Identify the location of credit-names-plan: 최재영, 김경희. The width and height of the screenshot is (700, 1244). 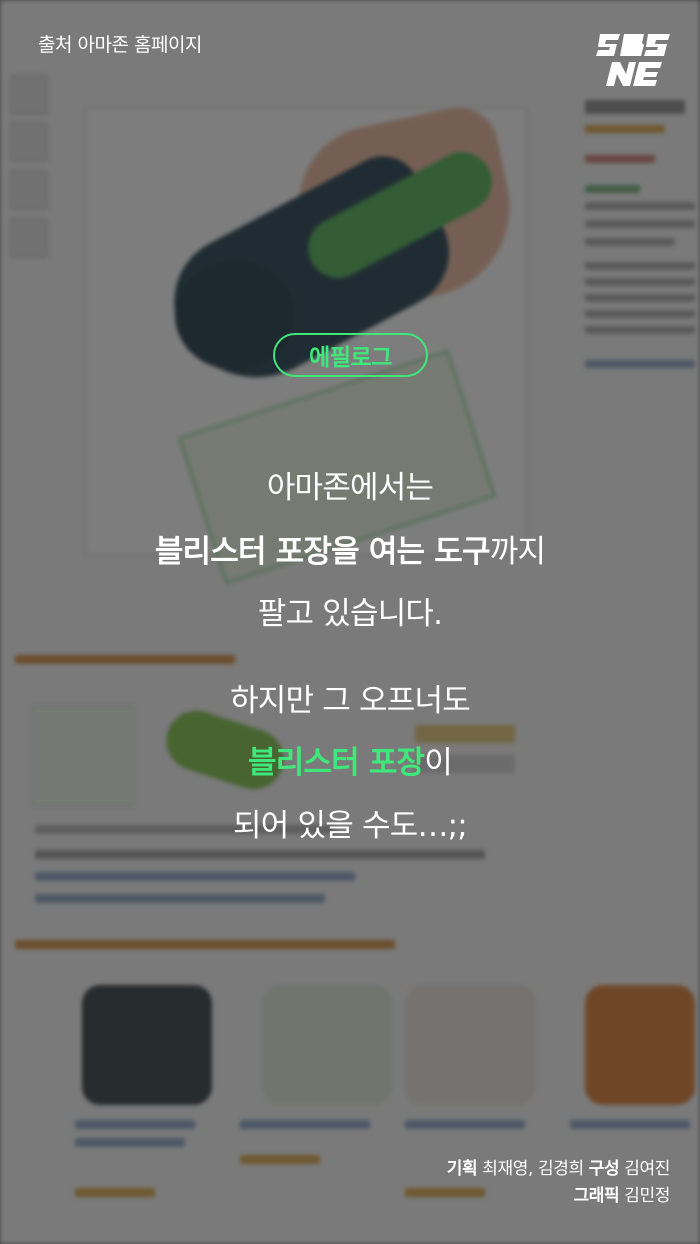
(533, 1169).